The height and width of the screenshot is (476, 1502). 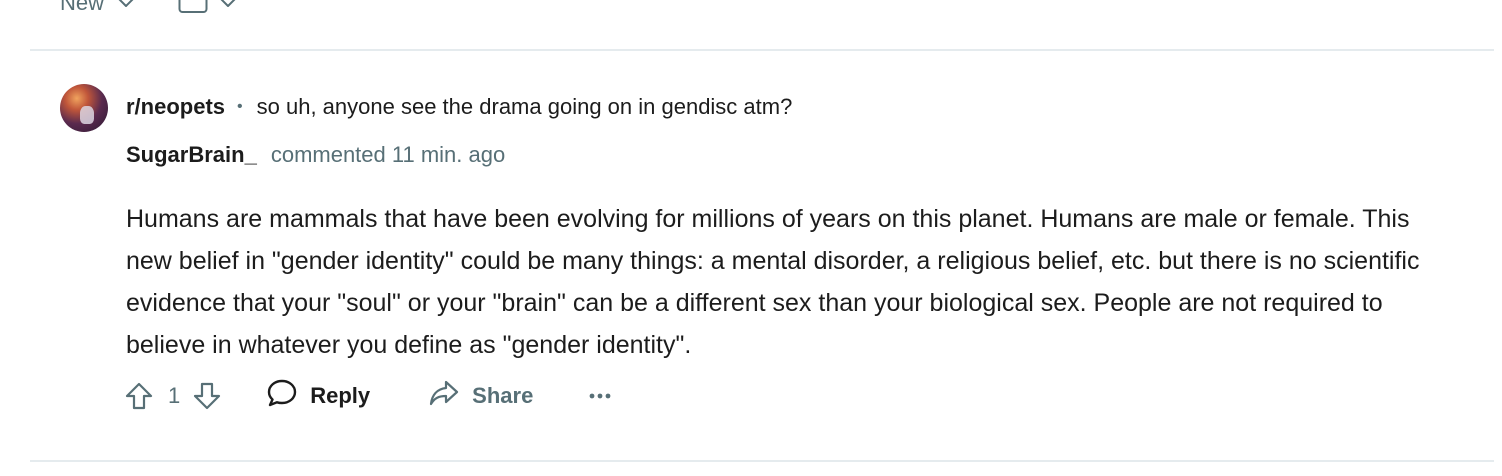 I want to click on author-link: SugarBrain_, so click(x=191, y=155).